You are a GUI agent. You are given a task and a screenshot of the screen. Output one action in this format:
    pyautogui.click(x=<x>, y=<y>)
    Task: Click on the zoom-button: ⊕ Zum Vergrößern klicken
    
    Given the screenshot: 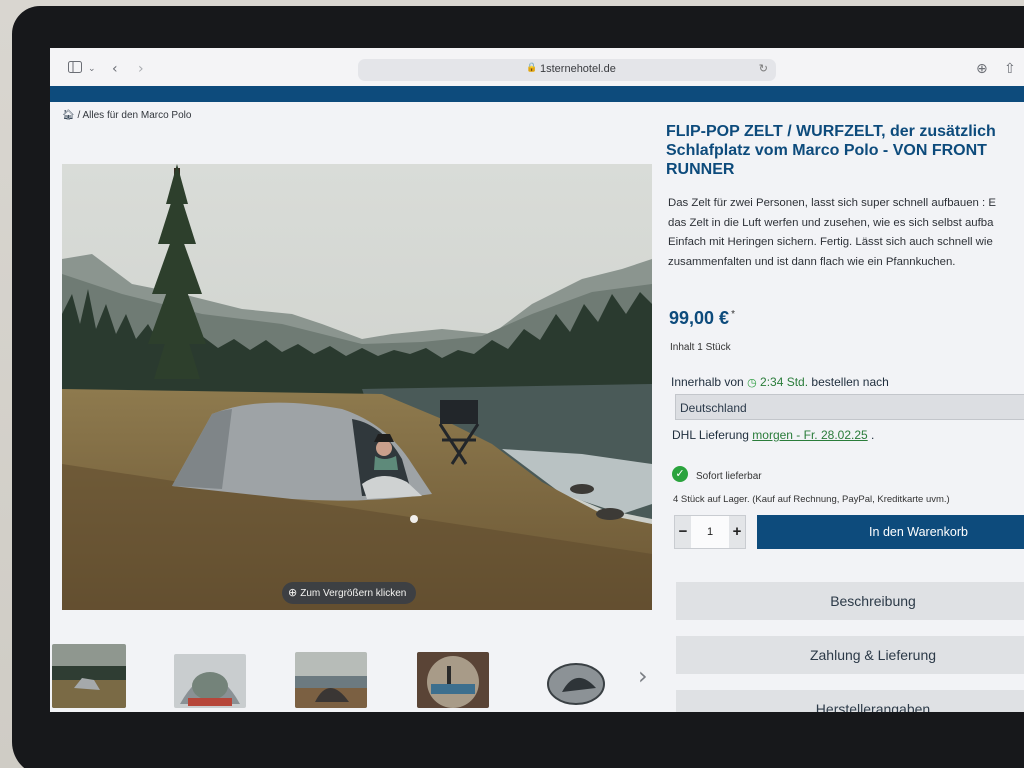 What is the action you would take?
    pyautogui.click(x=349, y=593)
    